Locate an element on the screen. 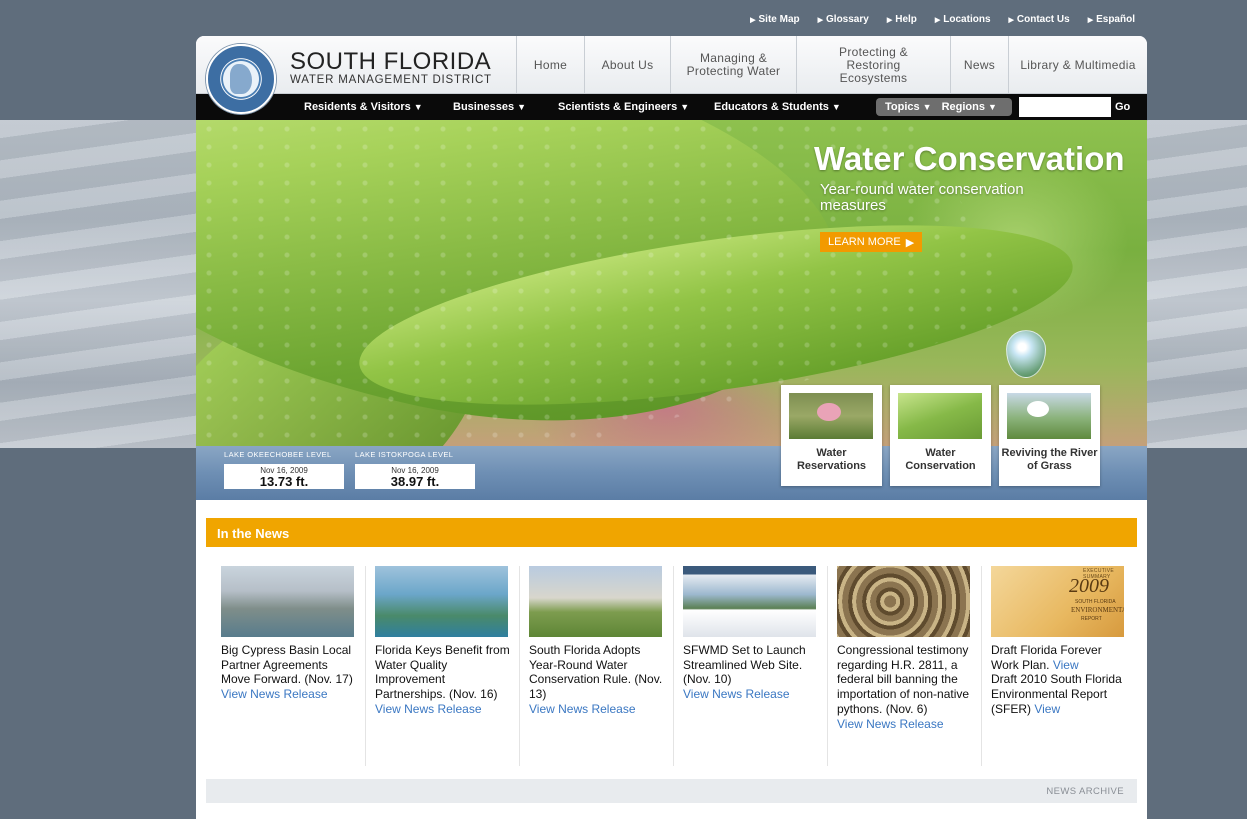 The height and width of the screenshot is (819, 1247). tile-water-reservations: Water Reservations is located at coordinates (831, 435).